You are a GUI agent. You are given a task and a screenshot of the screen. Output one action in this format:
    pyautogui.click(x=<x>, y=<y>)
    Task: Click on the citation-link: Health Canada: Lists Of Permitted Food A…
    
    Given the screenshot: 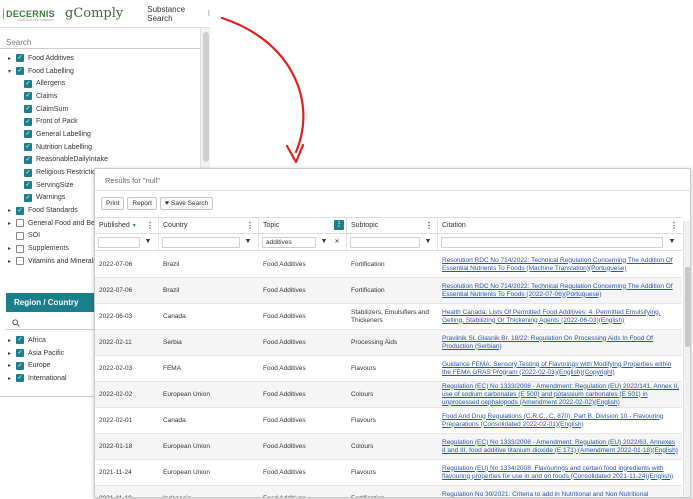 What is the action you would take?
    pyautogui.click(x=559, y=316)
    